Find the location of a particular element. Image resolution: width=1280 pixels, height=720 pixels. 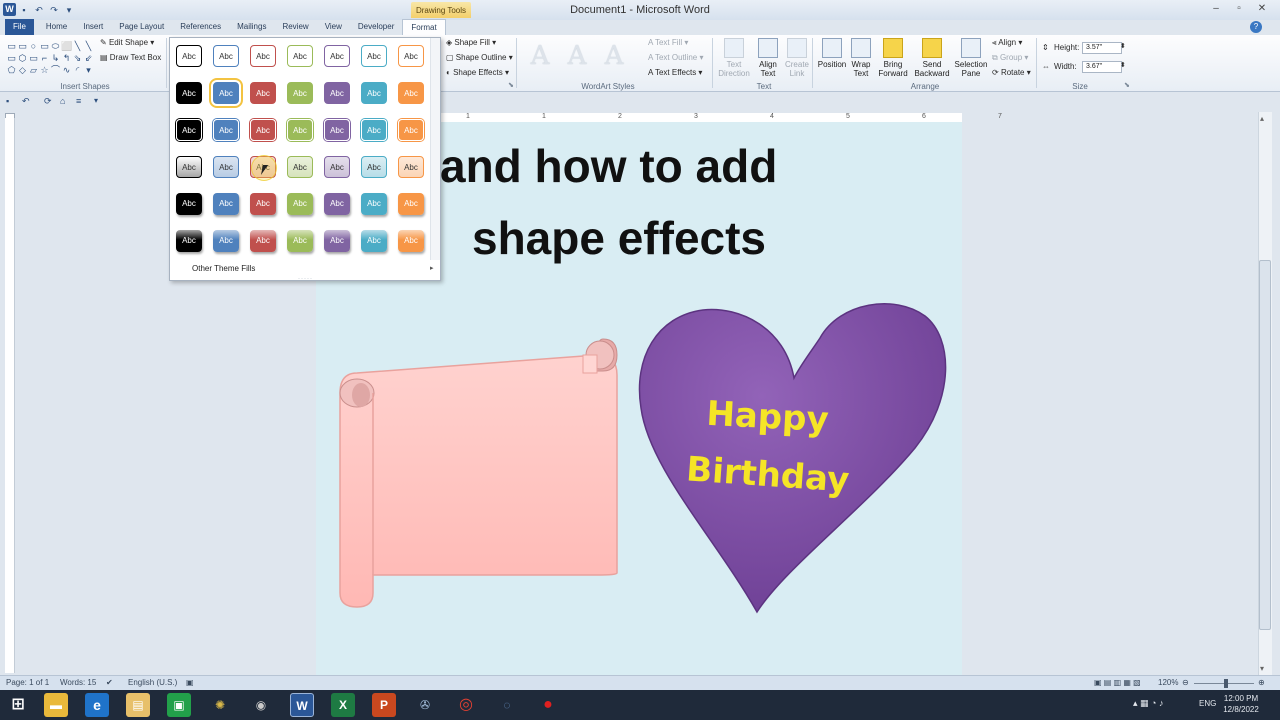

close-button: ✕ is located at coordinates (1262, 9).